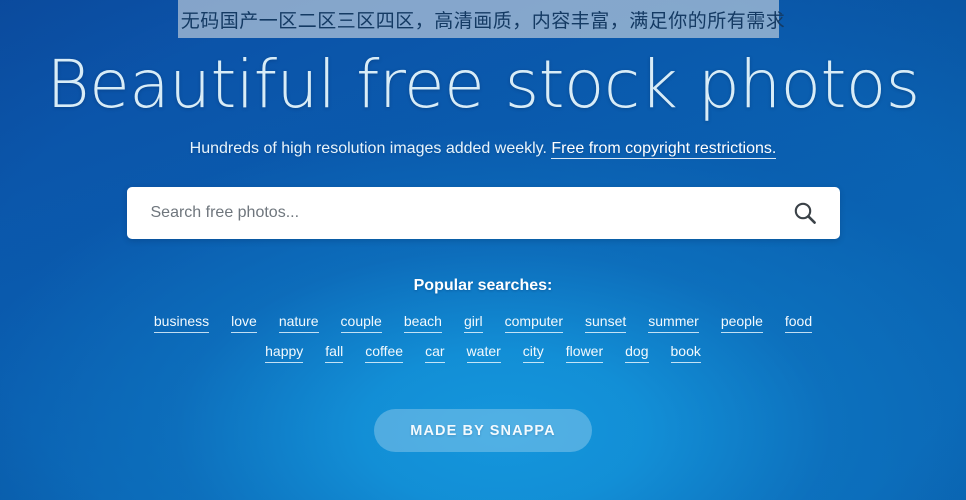 The image size is (966, 500). I want to click on tag-girl: girl, so click(473, 322).